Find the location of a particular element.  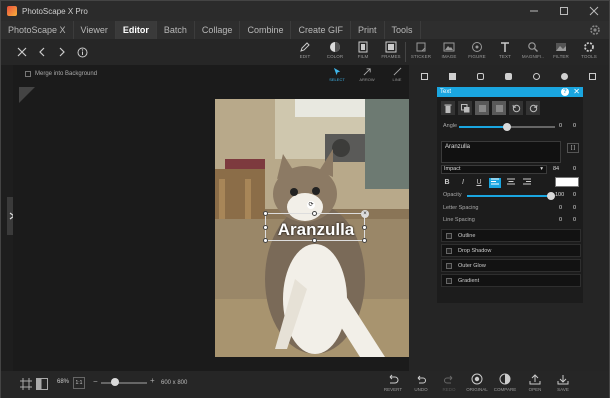

tool-color: COLOR is located at coordinates (335, 53).